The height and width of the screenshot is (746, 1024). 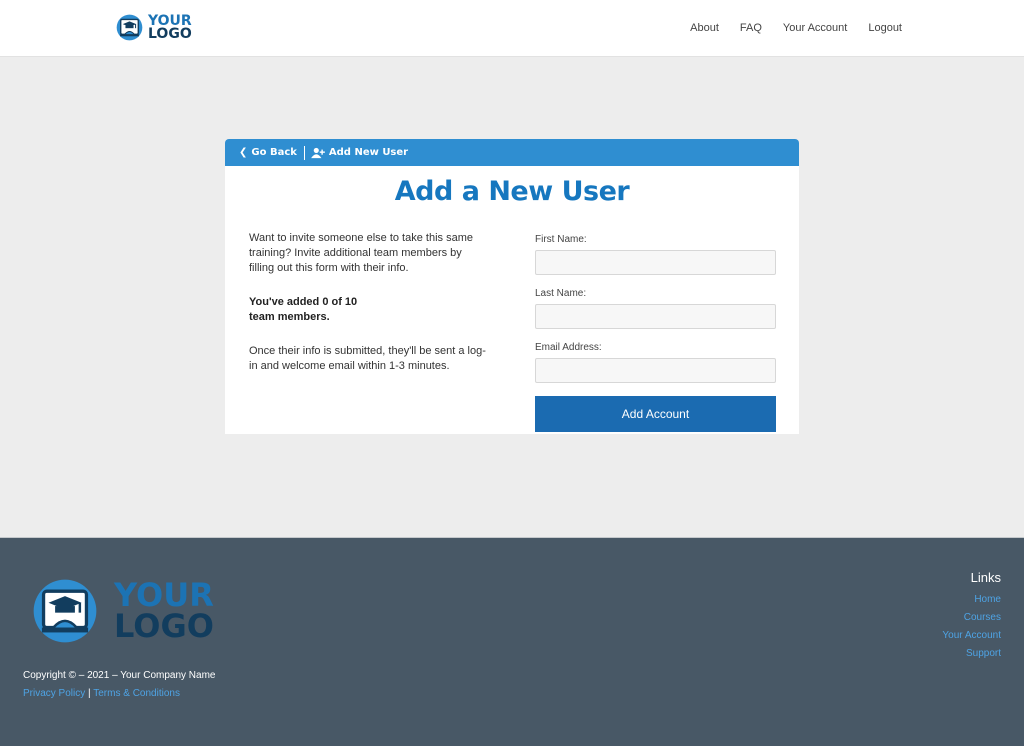 I want to click on legal-links: Privacy Policy | Terms & Conditions, so click(x=101, y=693).